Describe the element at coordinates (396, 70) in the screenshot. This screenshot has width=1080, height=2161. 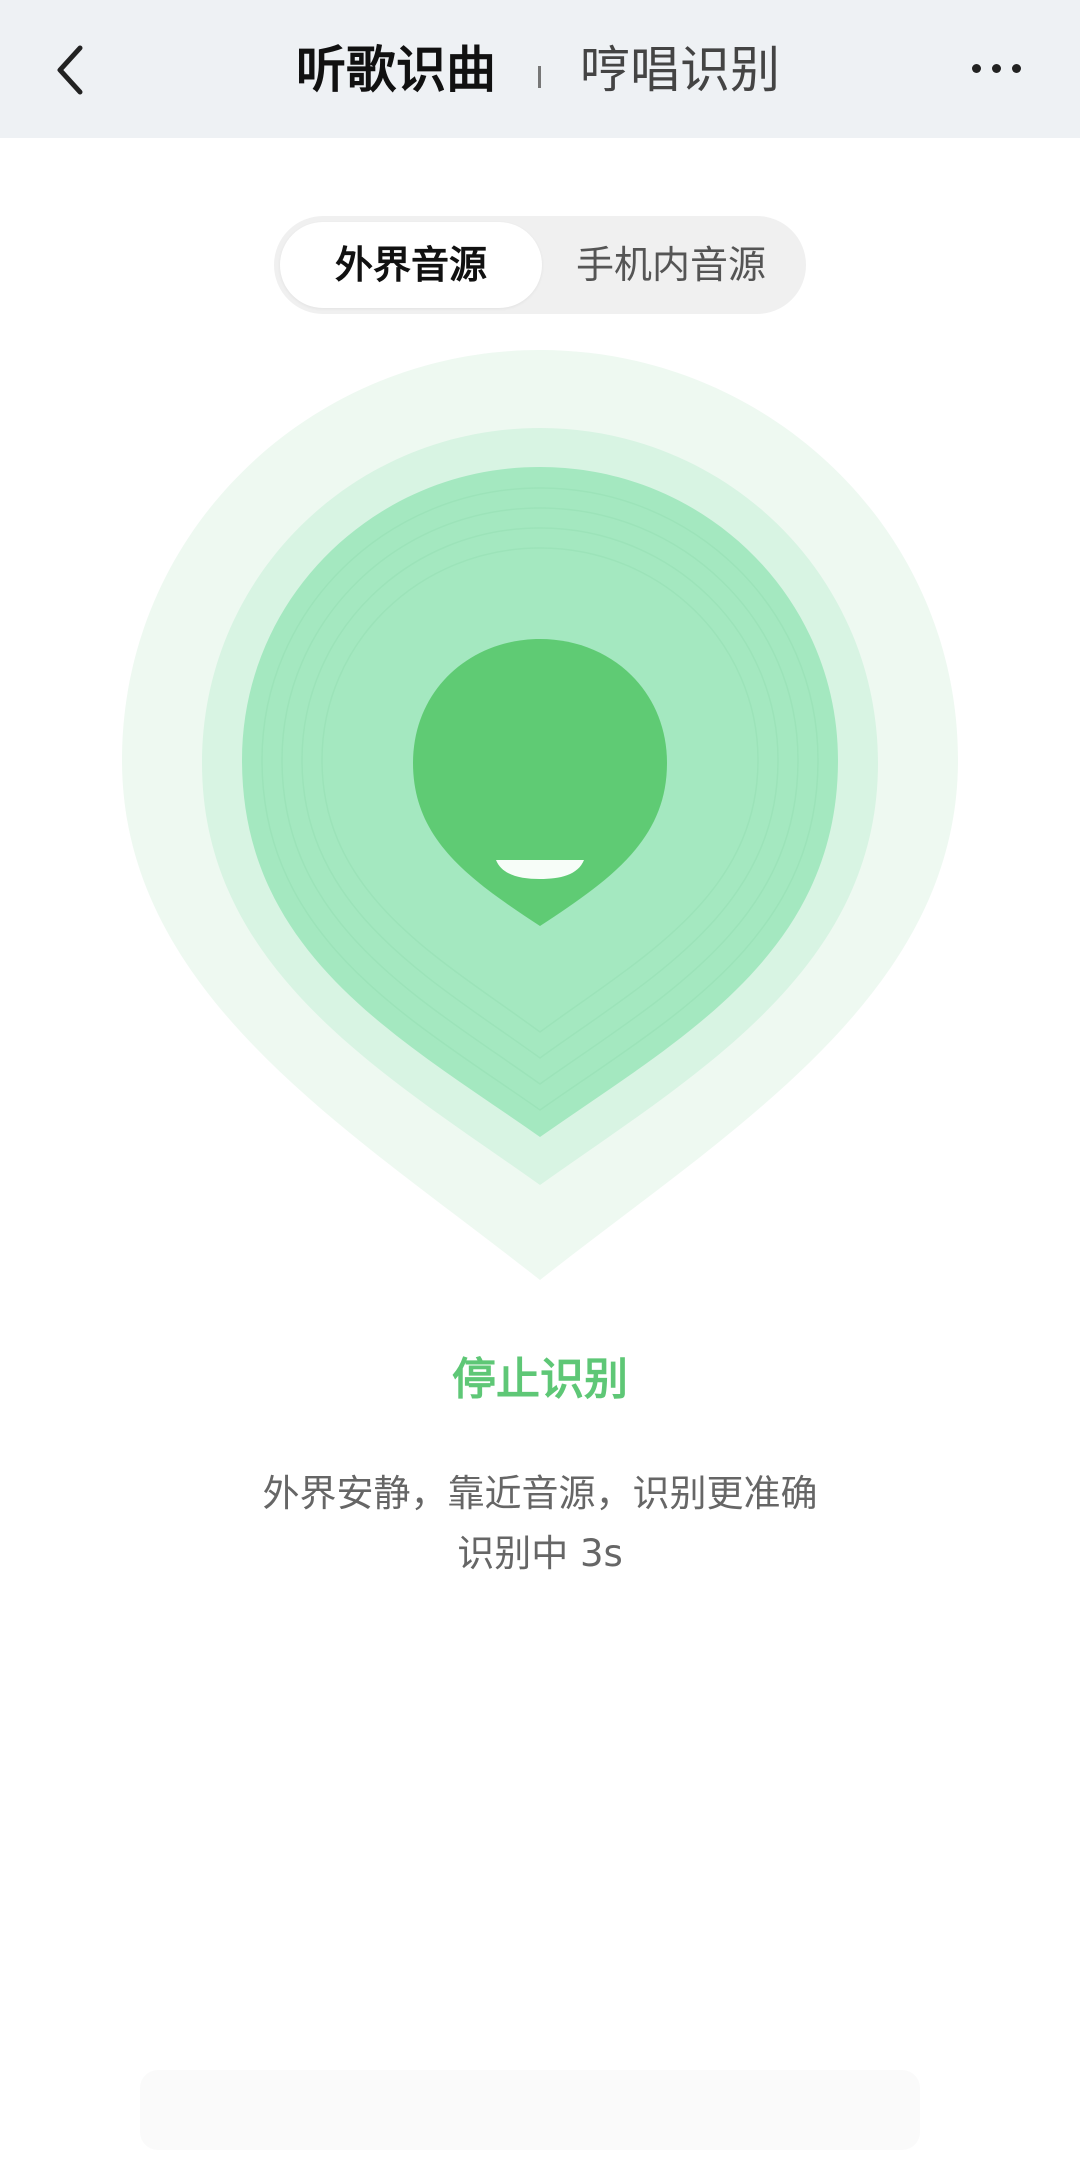
I see `tab-song-recognition: 听歌识曲` at that location.